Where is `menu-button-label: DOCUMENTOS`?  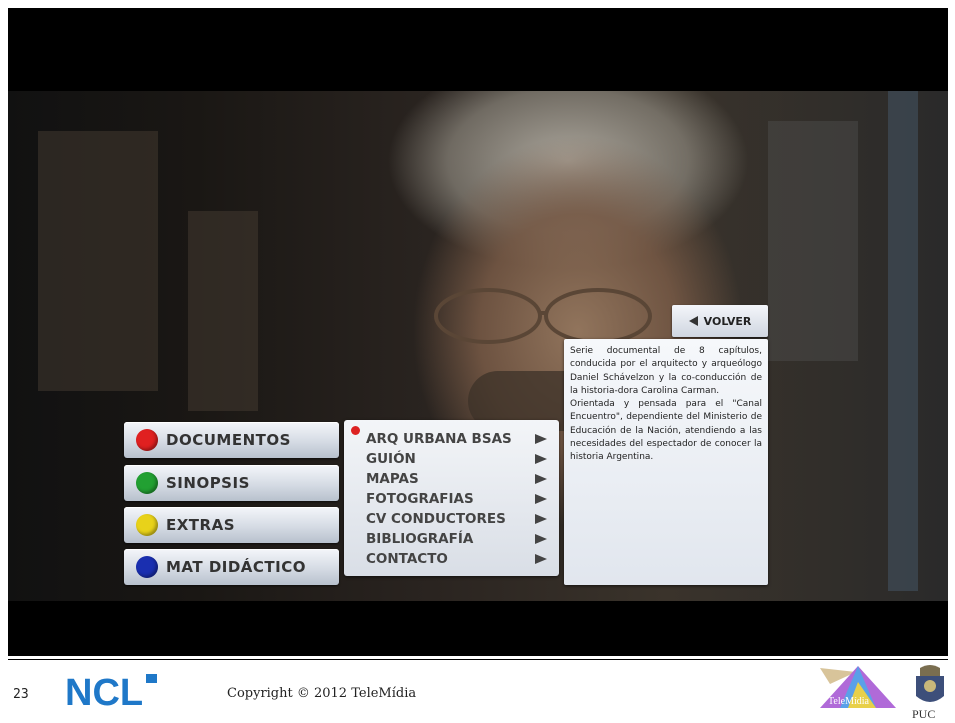 menu-button-label: DOCUMENTOS is located at coordinates (228, 440).